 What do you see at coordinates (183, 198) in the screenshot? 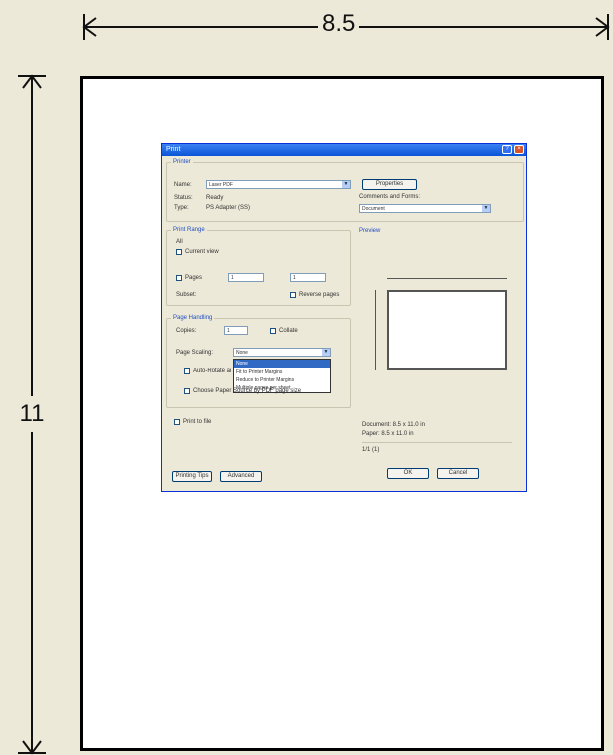
I see `status-label: Status:` at bounding box center [183, 198].